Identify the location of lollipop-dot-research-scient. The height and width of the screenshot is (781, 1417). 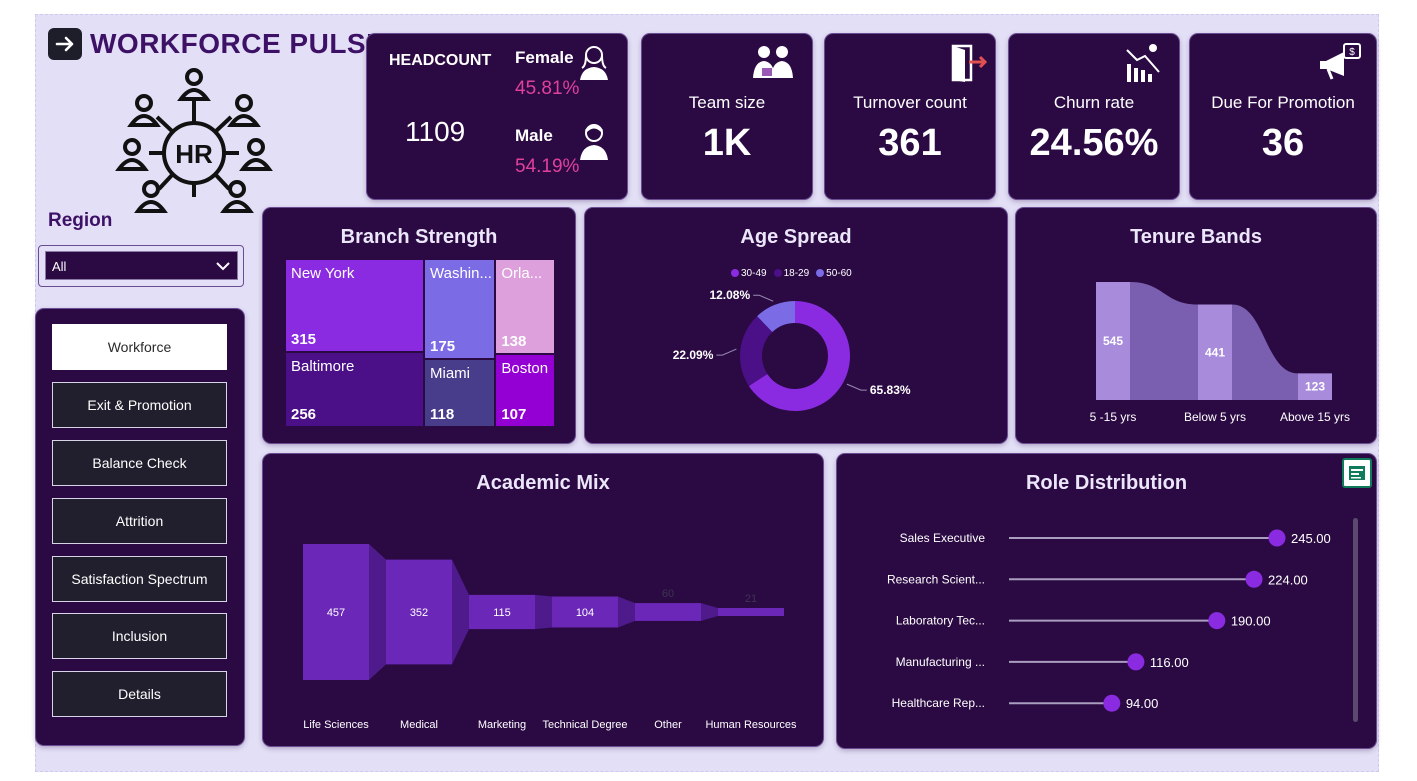
(1254, 579).